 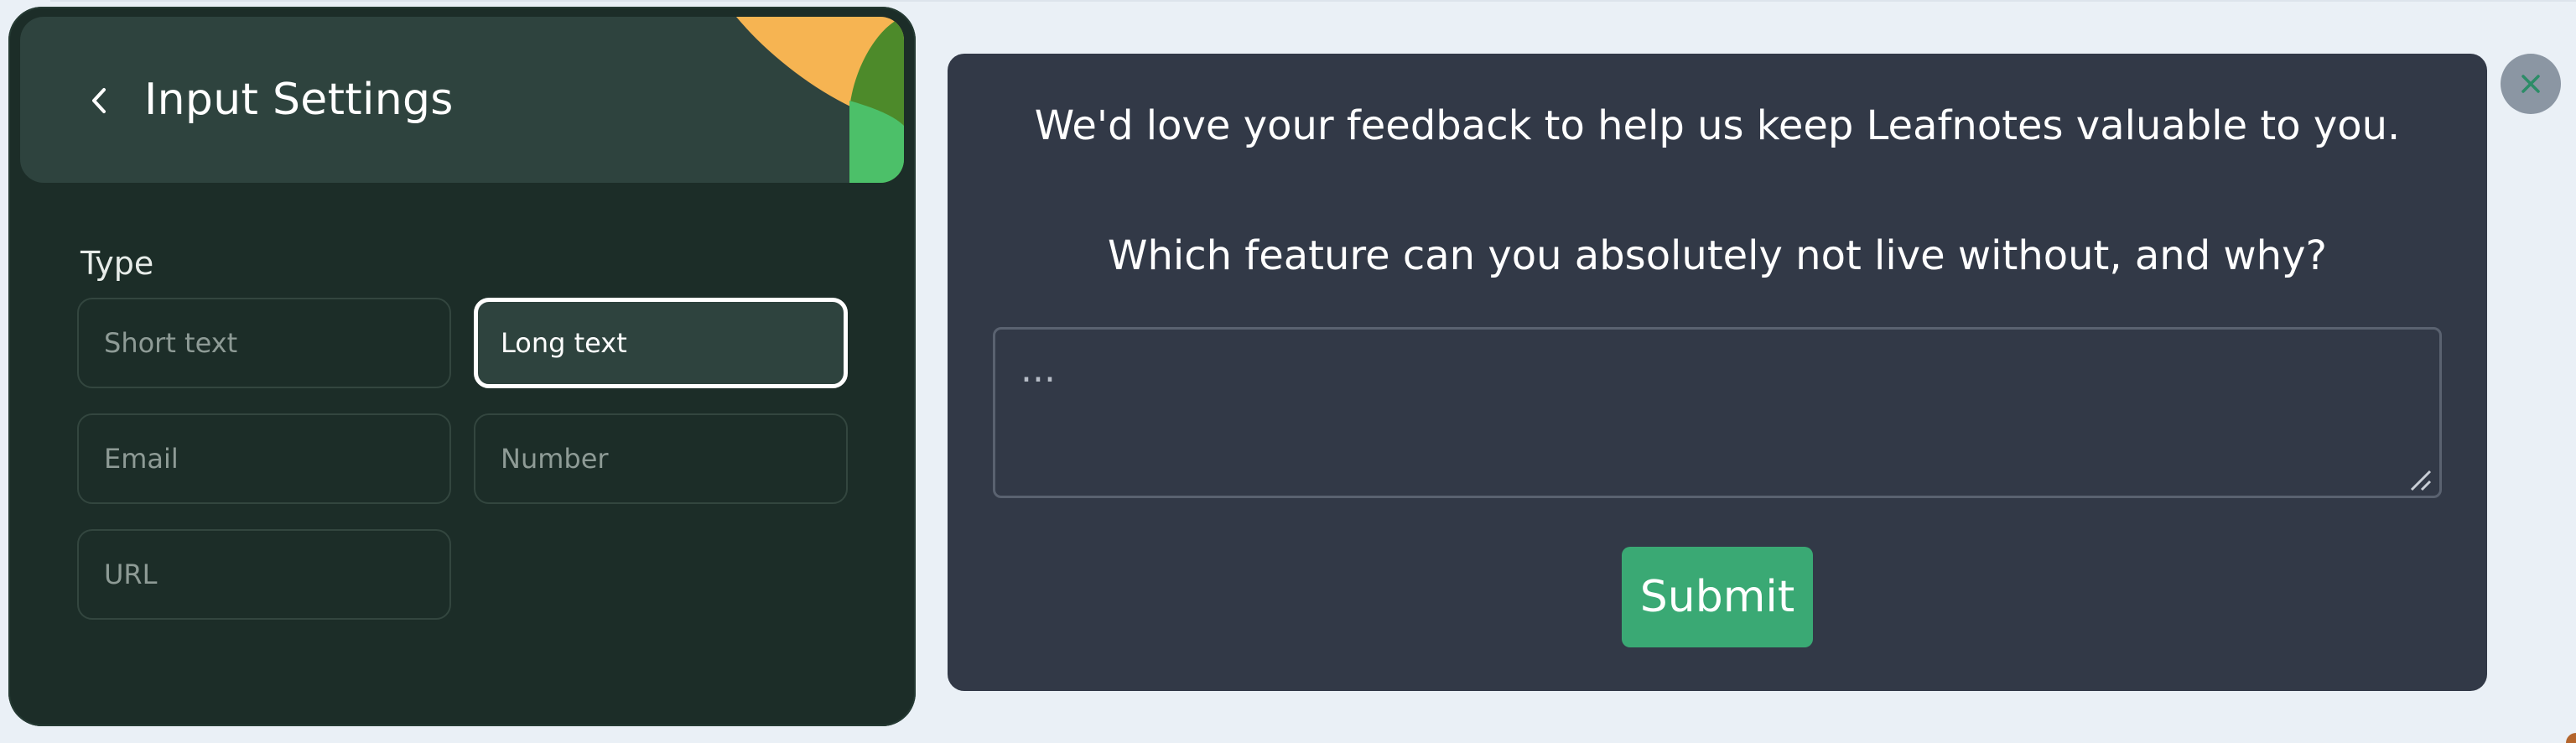 I want to click on type-option-label: Number, so click(x=555, y=459).